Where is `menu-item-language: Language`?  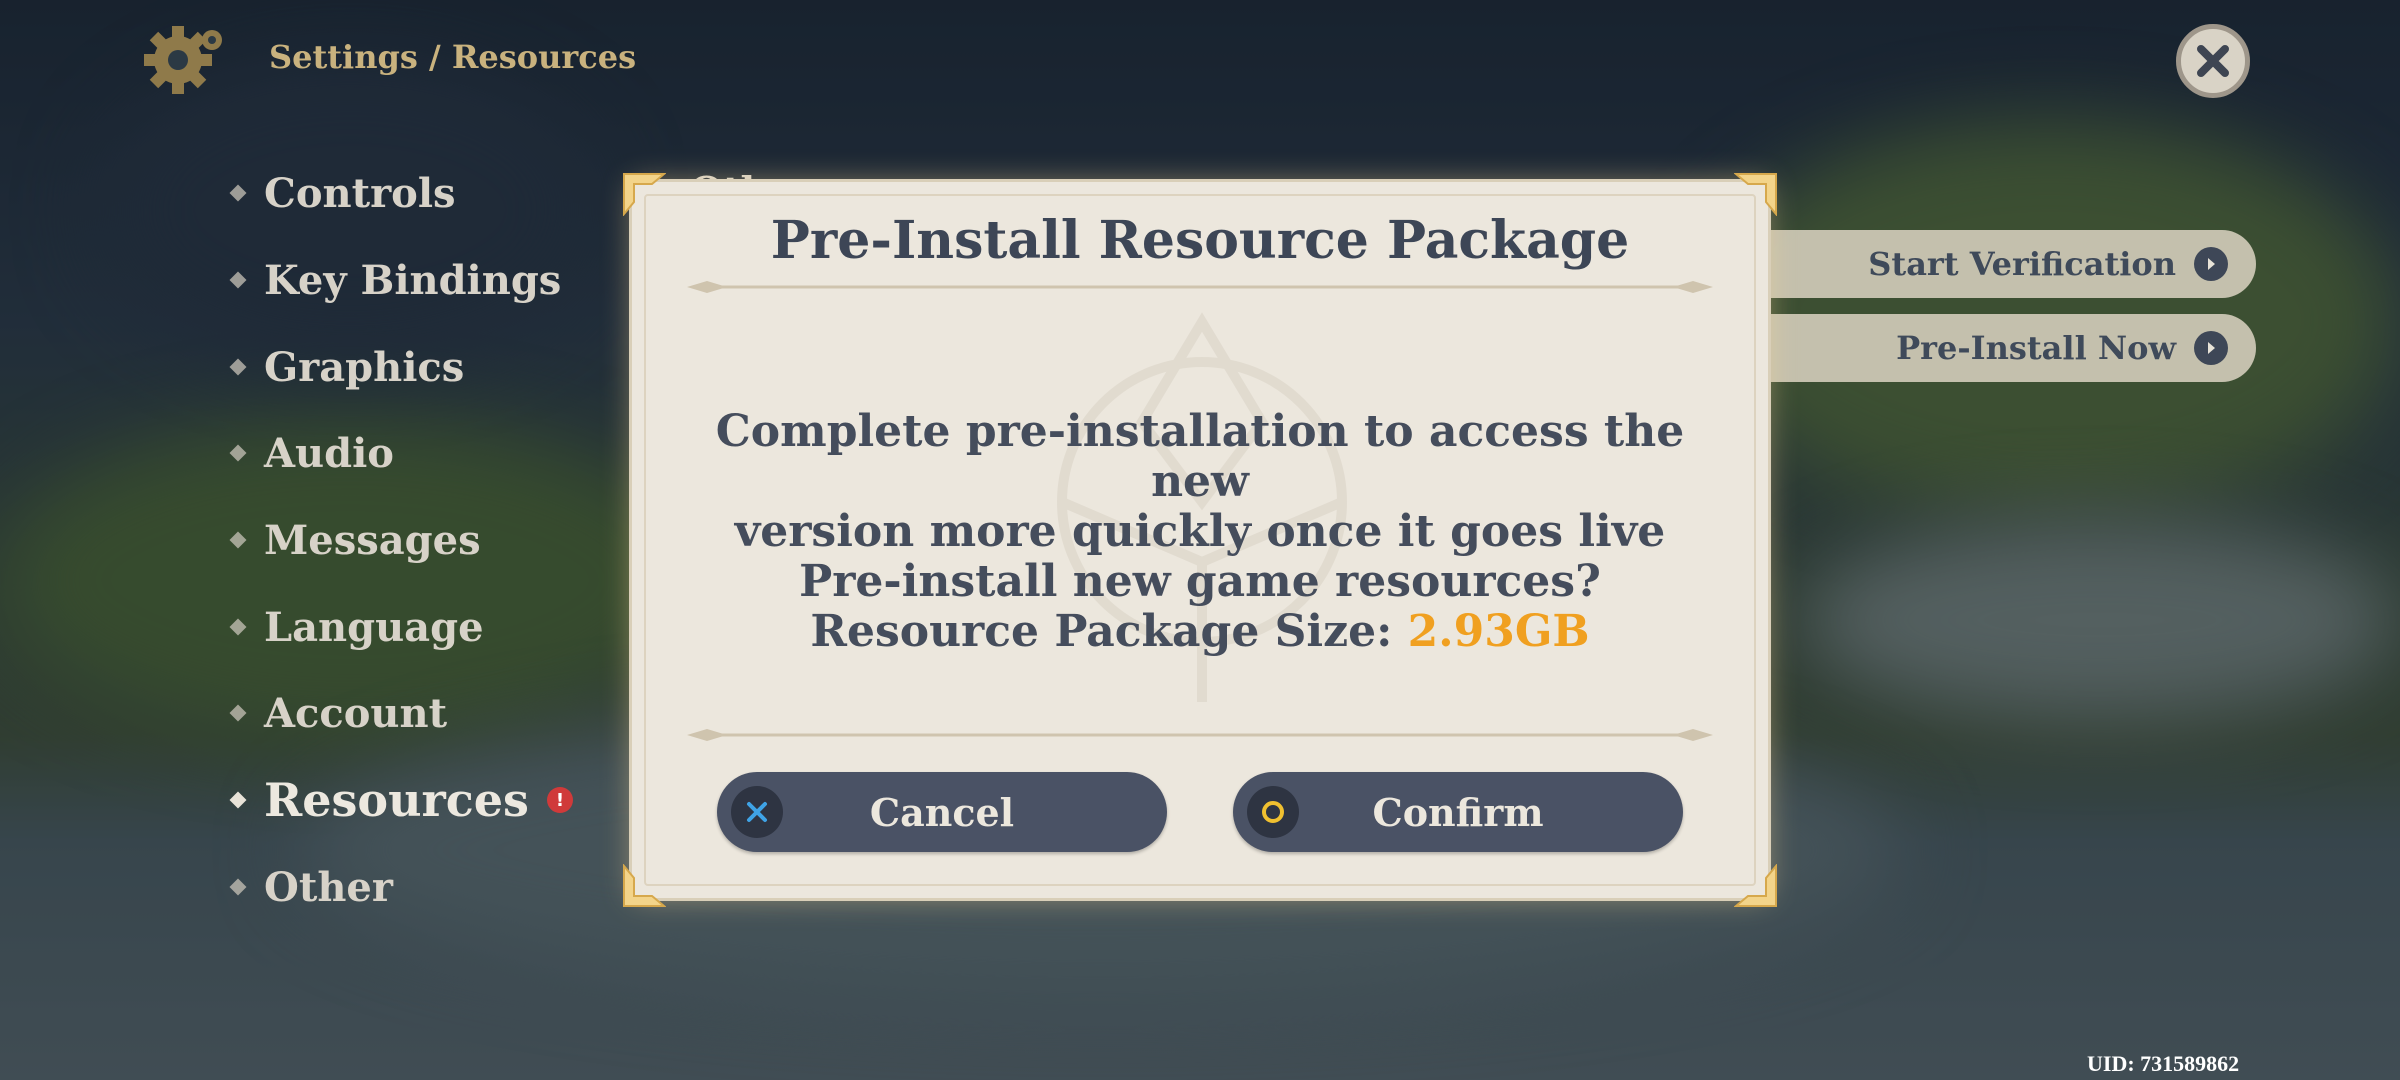
menu-item-language: Language is located at coordinates (356, 627).